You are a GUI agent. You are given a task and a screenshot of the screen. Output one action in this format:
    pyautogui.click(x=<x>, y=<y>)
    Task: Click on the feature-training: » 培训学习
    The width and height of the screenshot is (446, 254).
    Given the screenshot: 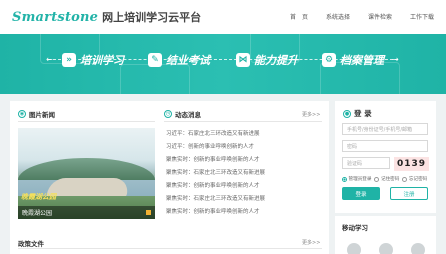 What is the action you would take?
    pyautogui.click(x=93, y=60)
    